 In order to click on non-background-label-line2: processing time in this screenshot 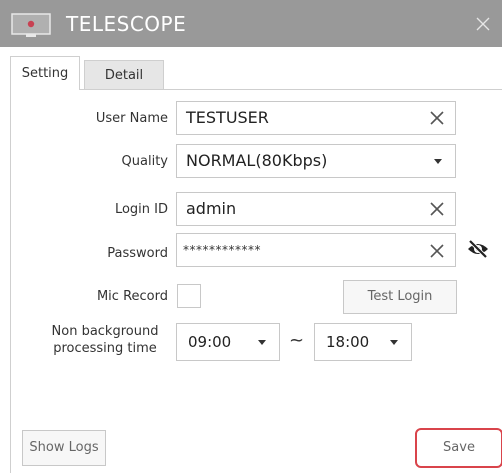, I will do `click(105, 348)`.